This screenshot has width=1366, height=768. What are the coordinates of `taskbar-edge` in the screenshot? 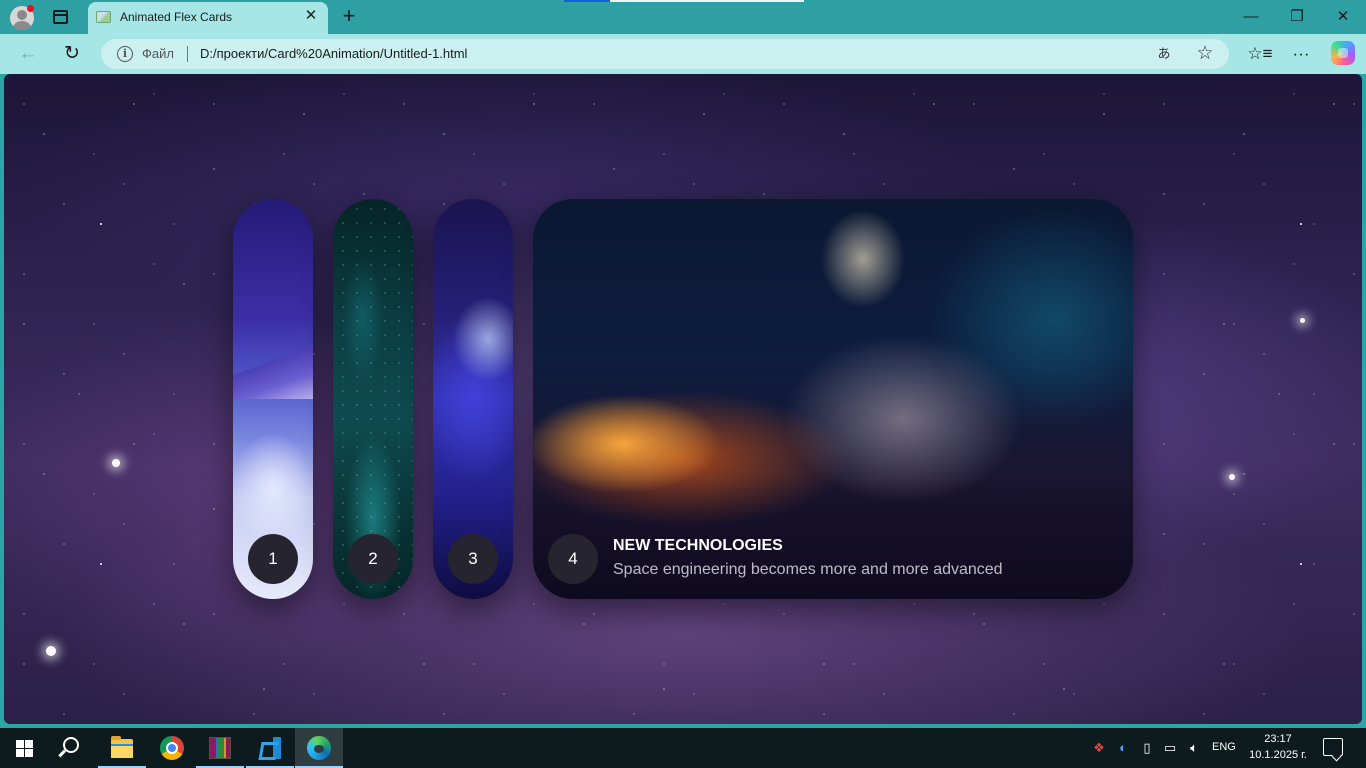 It's located at (319, 748).